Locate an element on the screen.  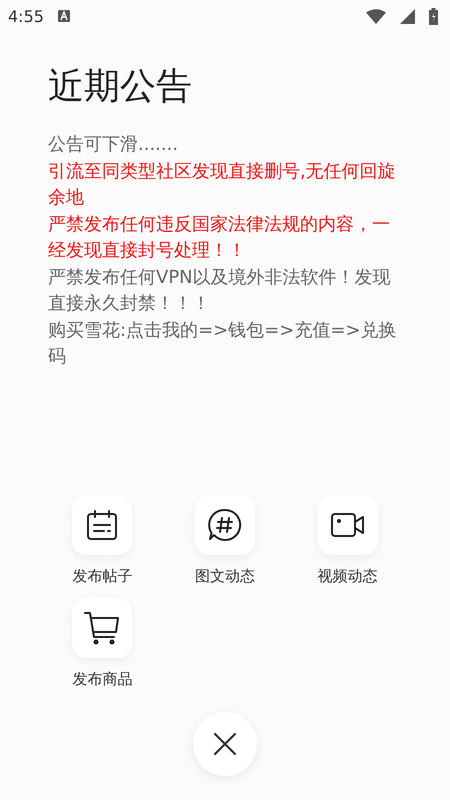
notice-text: 购买雪花:点击我的=>钱包=>充值=>兑换码 is located at coordinates (223, 343).